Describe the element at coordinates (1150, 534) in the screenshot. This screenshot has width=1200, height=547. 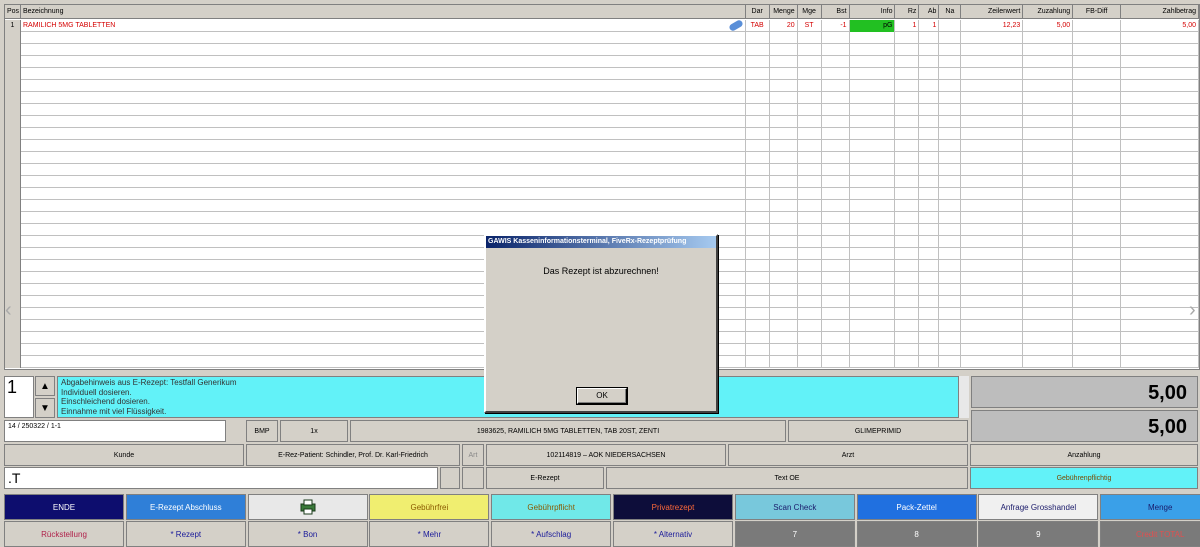
I see `button-credit-total: Credit TOTAL` at that location.